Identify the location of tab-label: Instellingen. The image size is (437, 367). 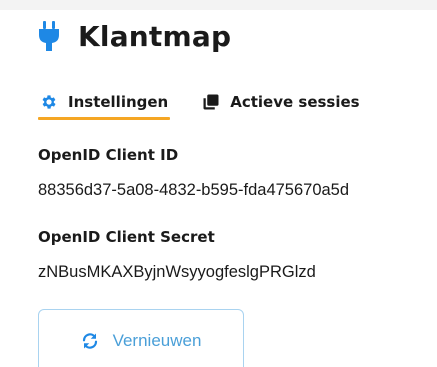
(118, 102).